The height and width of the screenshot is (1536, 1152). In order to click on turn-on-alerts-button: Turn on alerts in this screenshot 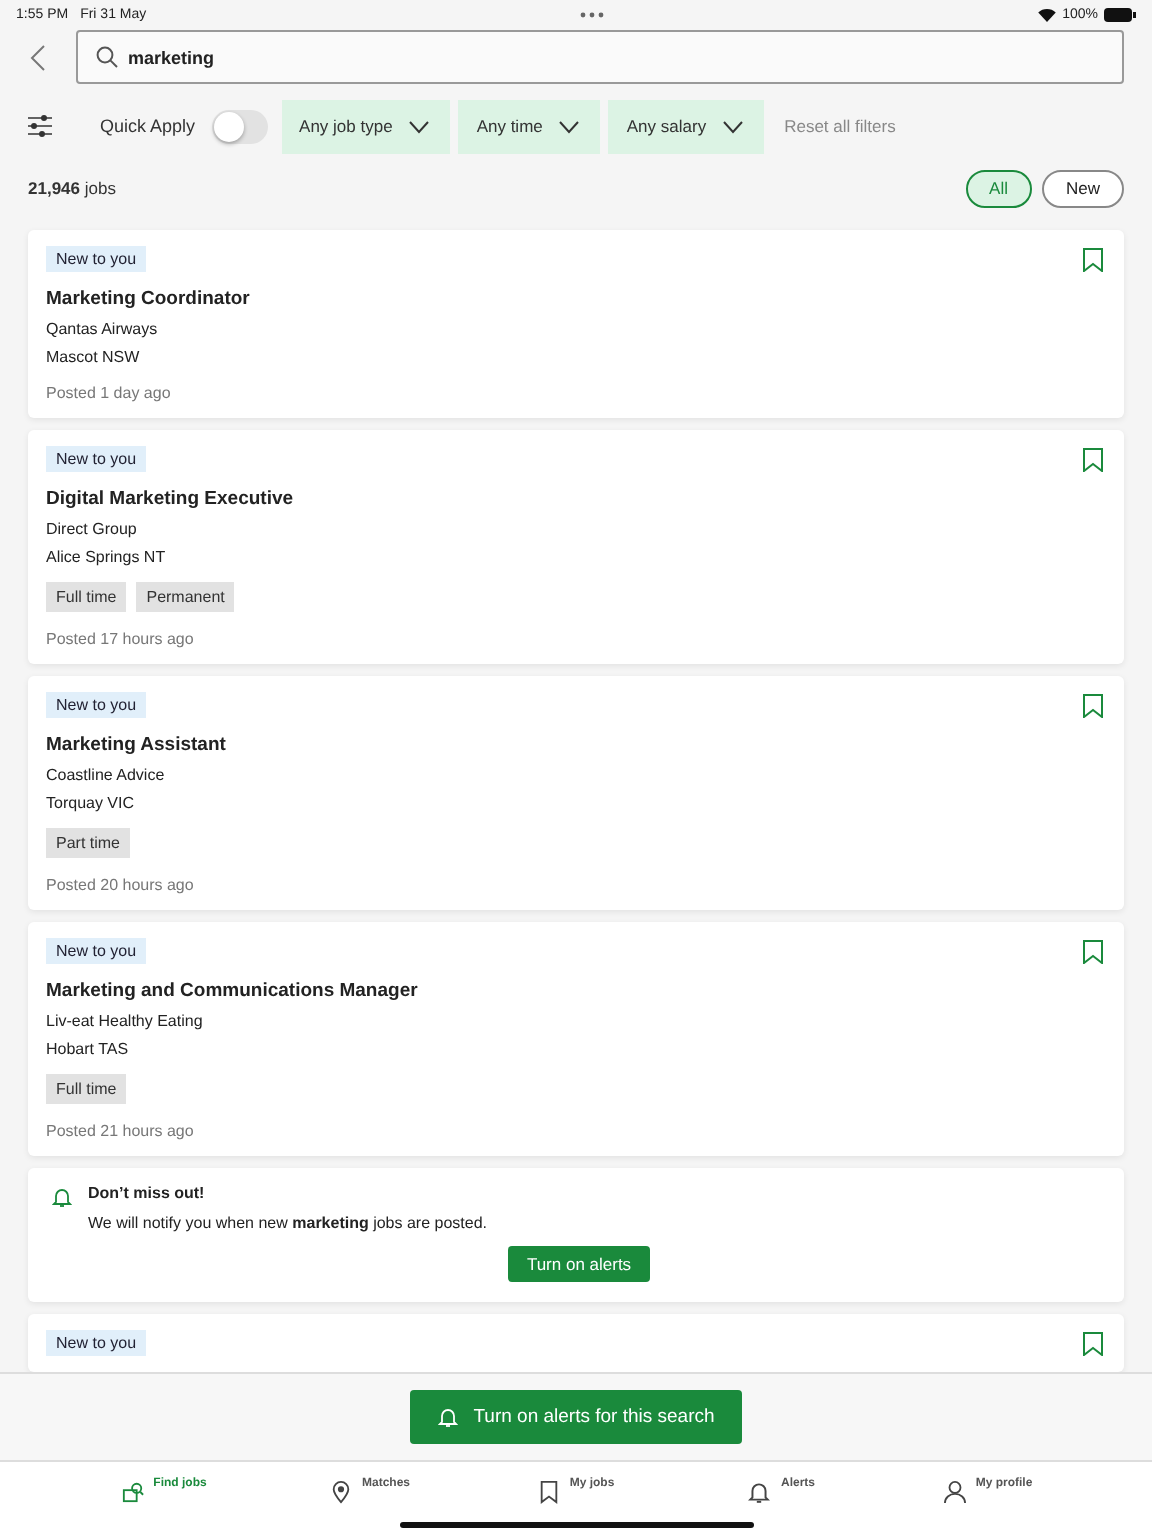, I will do `click(579, 1264)`.